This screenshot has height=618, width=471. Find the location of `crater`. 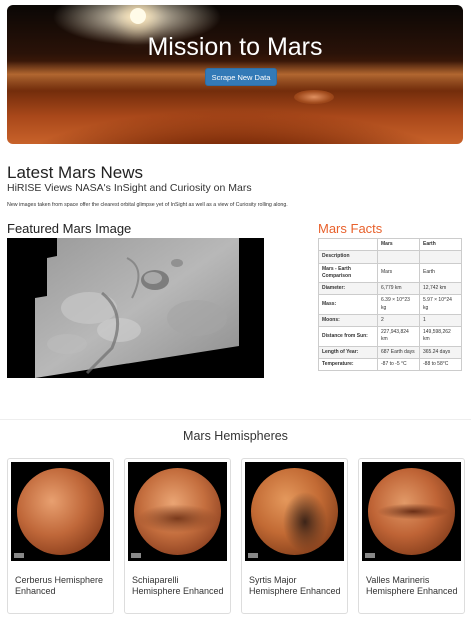

crater is located at coordinates (314, 97).